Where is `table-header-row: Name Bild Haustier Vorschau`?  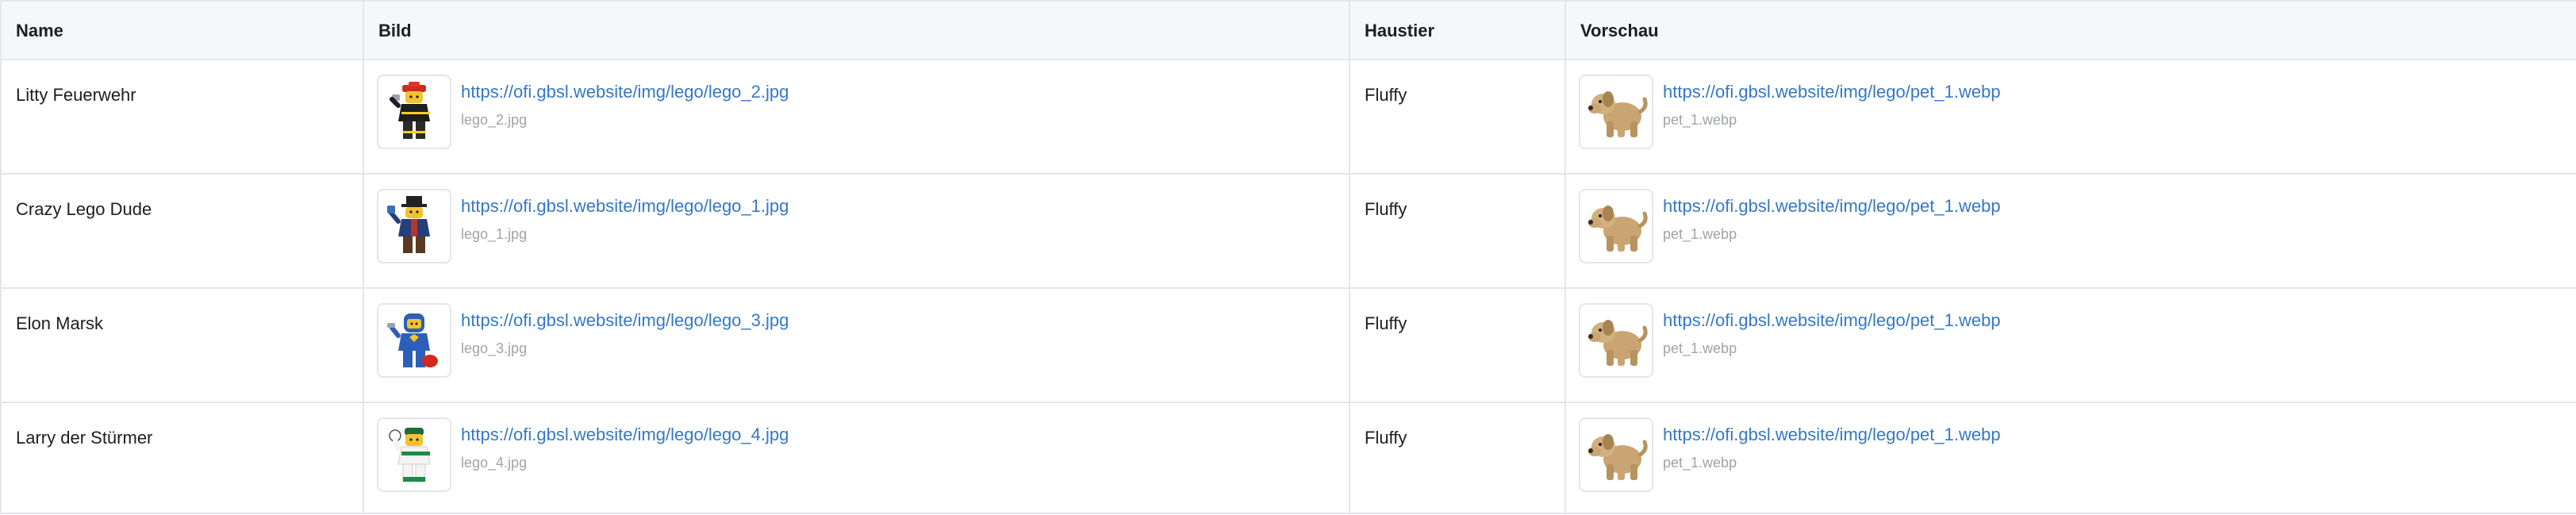 table-header-row: Name Bild Haustier Vorschau is located at coordinates (1288, 30).